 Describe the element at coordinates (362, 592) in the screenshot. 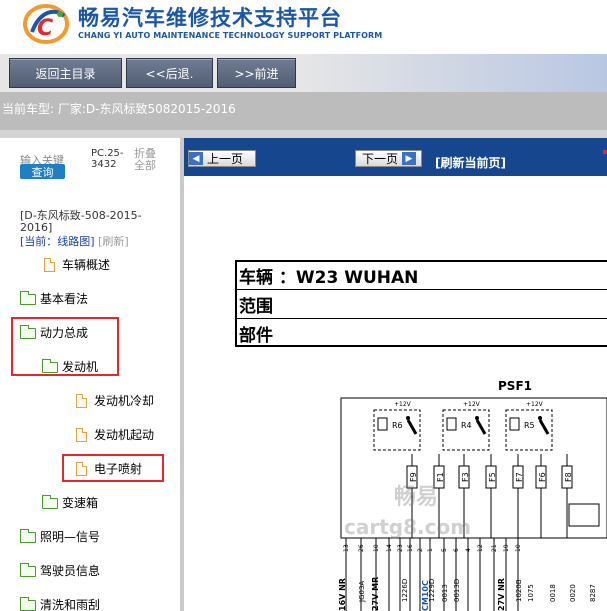

I see `wire-code: JG03A` at that location.